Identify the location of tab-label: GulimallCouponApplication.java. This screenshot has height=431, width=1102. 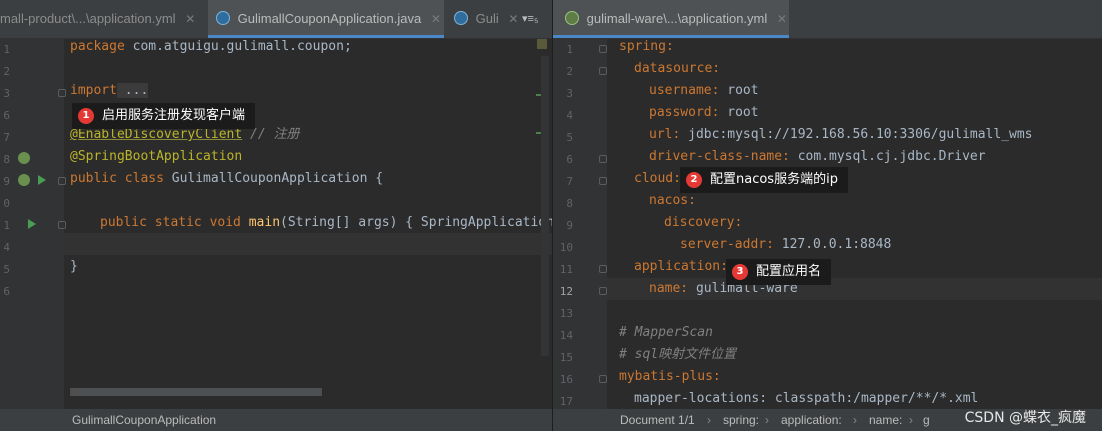
(329, 18).